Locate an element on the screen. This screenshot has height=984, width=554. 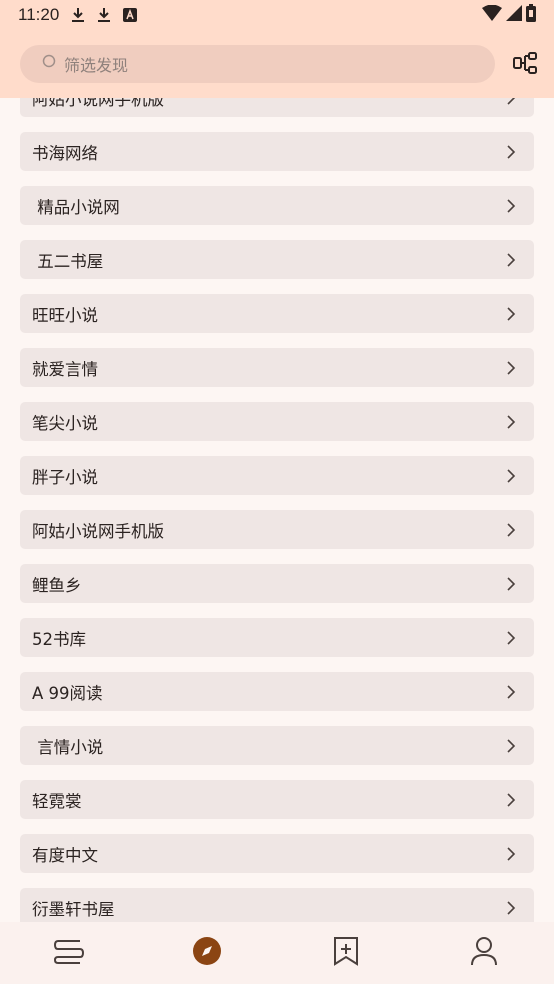
list-item-label: 52书库 is located at coordinates (59, 639).